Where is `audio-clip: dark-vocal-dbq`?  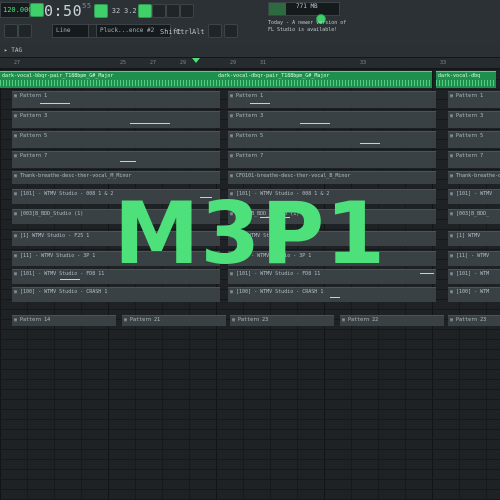 audio-clip: dark-vocal-dbq is located at coordinates (466, 79).